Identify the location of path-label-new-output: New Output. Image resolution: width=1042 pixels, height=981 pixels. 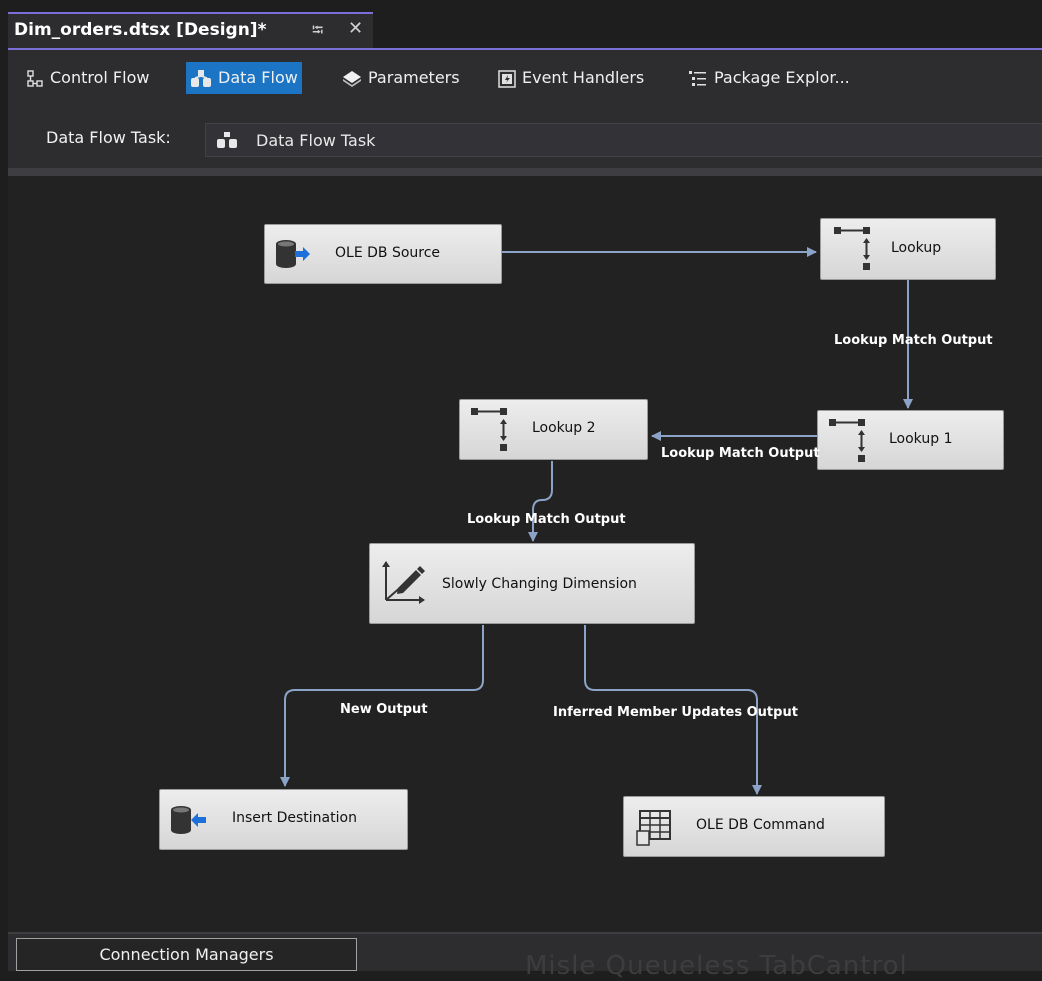
(384, 709).